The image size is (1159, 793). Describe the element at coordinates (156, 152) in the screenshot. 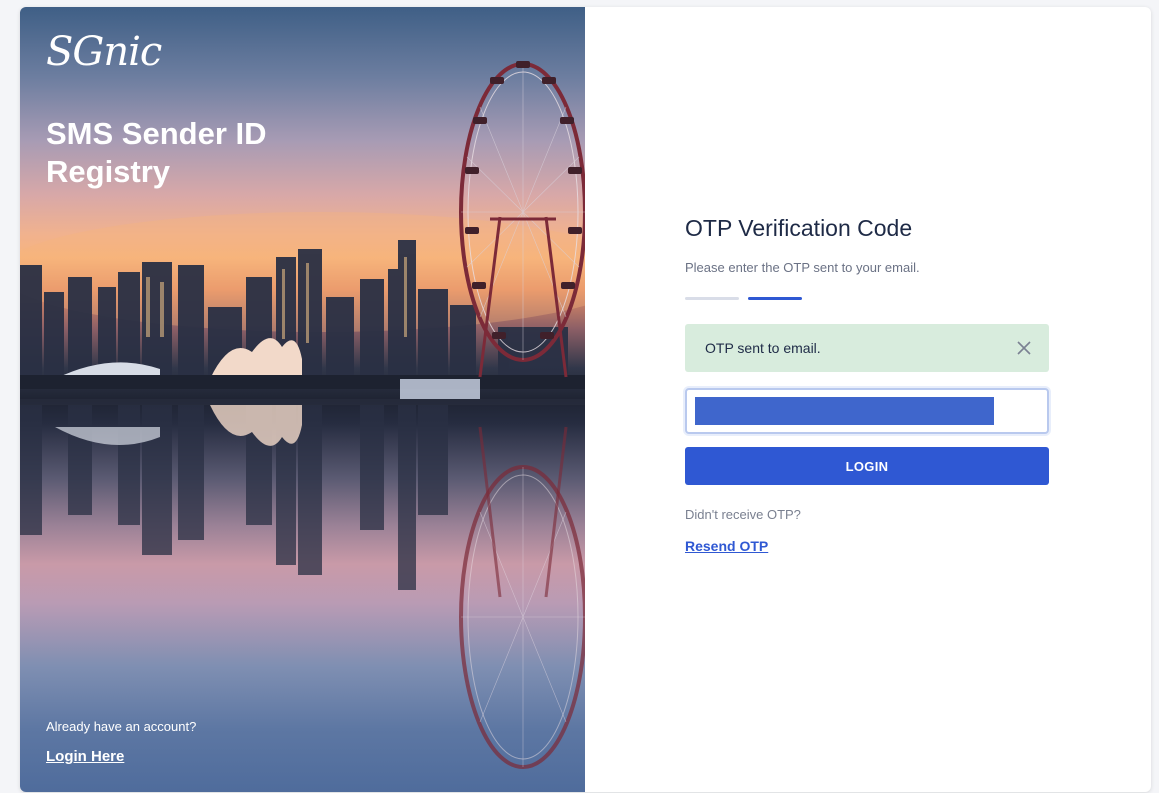

I see `hero-title: SMS Sender ID Registry` at that location.